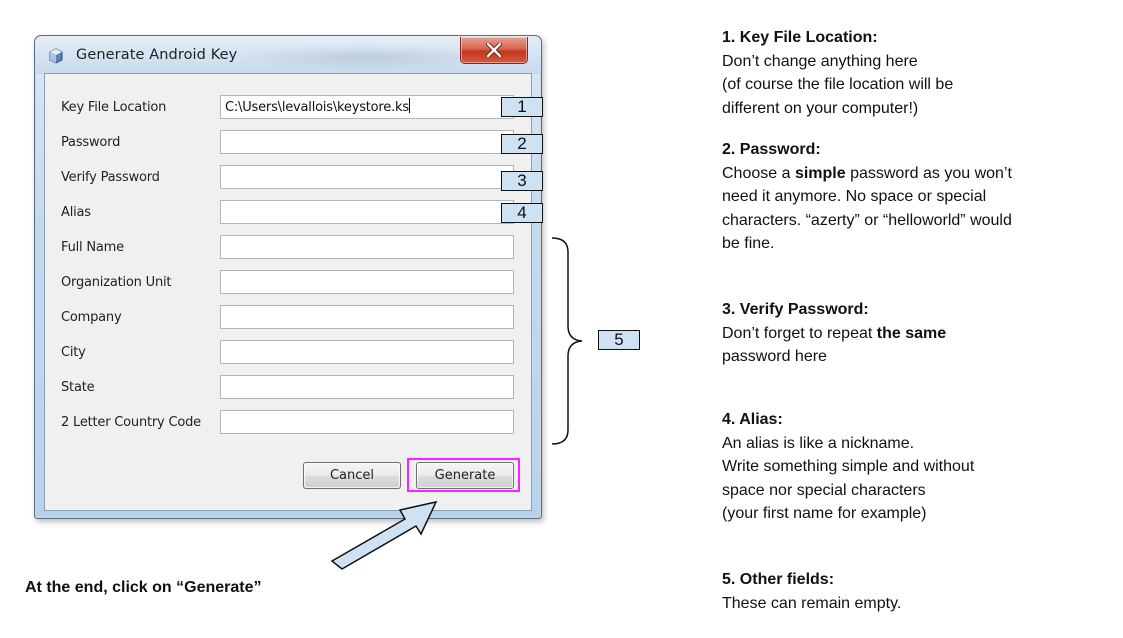  What do you see at coordinates (820, 61) in the screenshot?
I see `note-line: Don’t change anything here` at bounding box center [820, 61].